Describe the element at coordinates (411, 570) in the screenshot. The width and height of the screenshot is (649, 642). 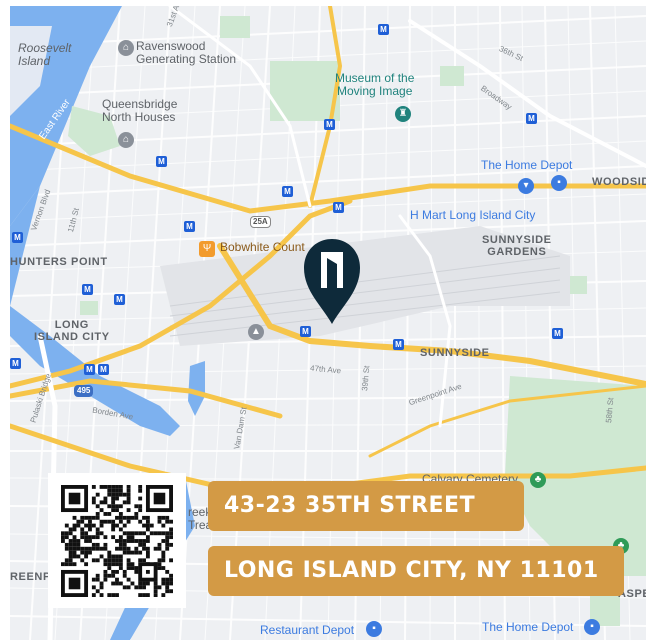
I see `address-line-2: LONG ISLAND CITY, NY 11101` at that location.